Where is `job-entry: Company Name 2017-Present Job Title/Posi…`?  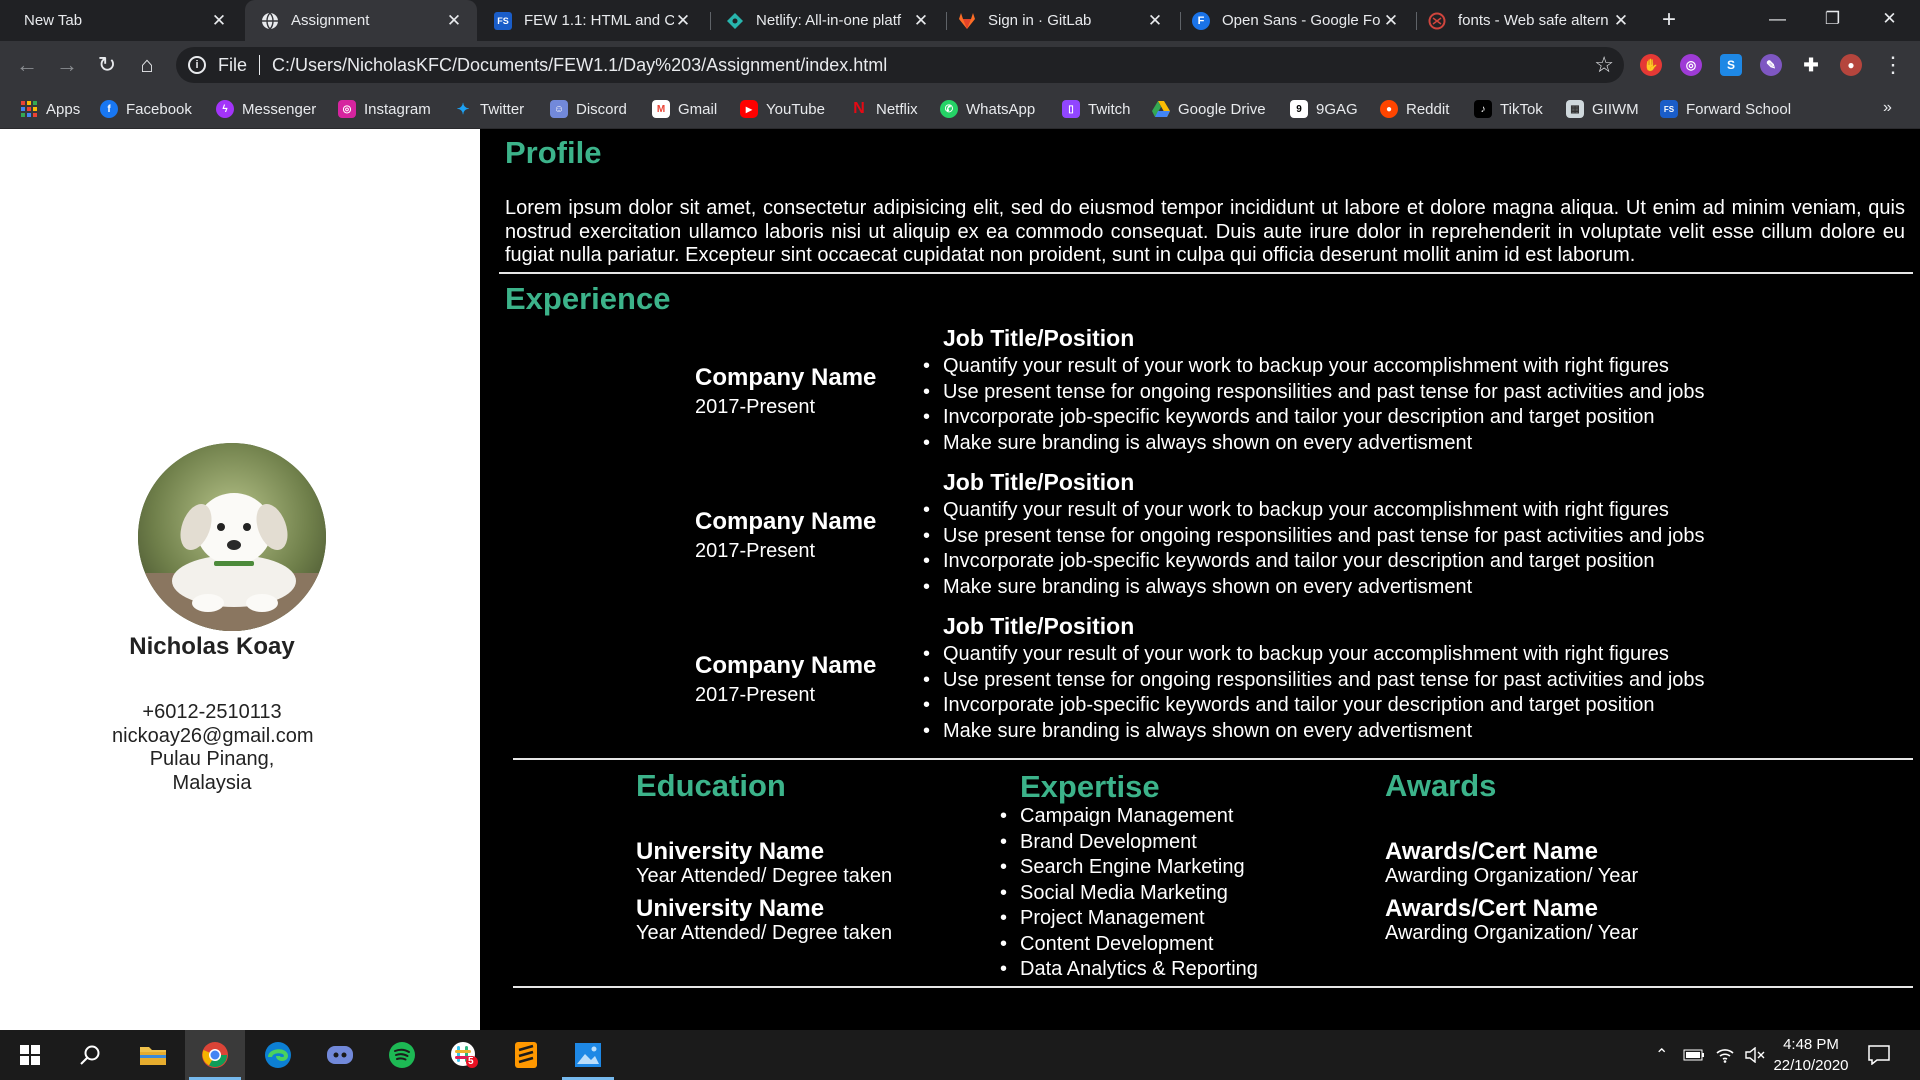
job-entry: Company Name 2017-Present Job Title/Posi… is located at coordinates (1200, 685).